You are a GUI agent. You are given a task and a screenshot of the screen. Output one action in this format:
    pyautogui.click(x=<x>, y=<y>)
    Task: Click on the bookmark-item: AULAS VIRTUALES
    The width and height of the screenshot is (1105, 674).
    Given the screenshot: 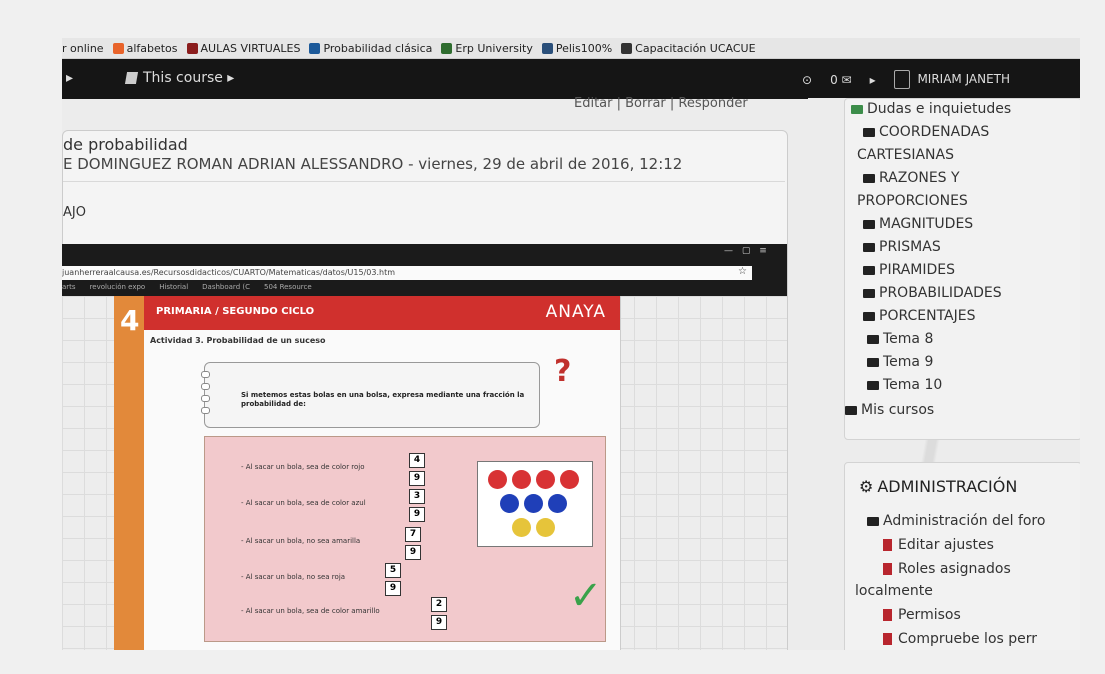 What is the action you would take?
    pyautogui.click(x=243, y=48)
    